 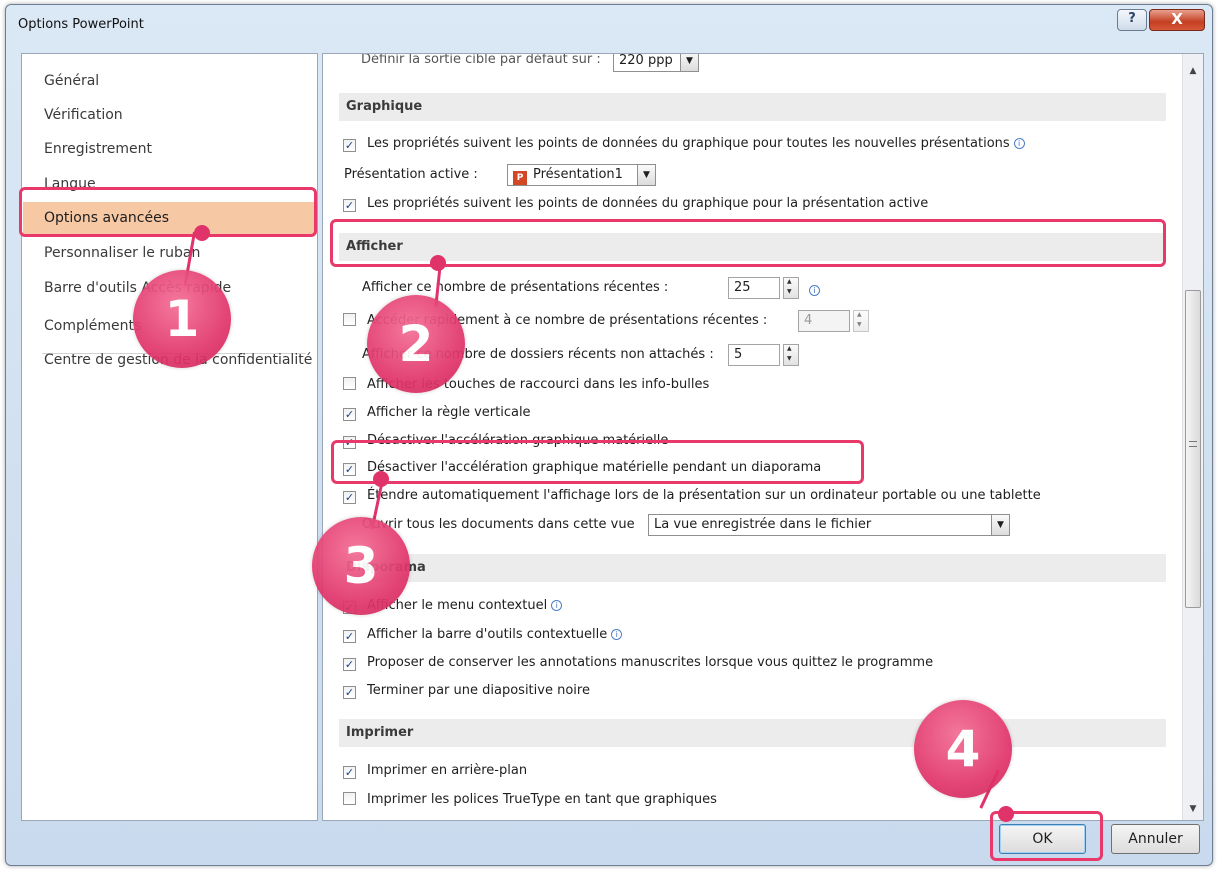 I want to click on recent-presentations-input: 25, so click(x=754, y=288).